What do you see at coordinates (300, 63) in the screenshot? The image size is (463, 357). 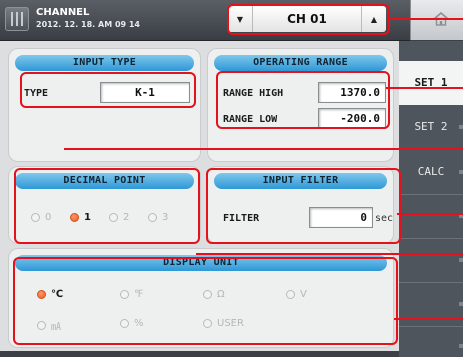 I see `operating-range-title: OPERATING RANGE` at bounding box center [300, 63].